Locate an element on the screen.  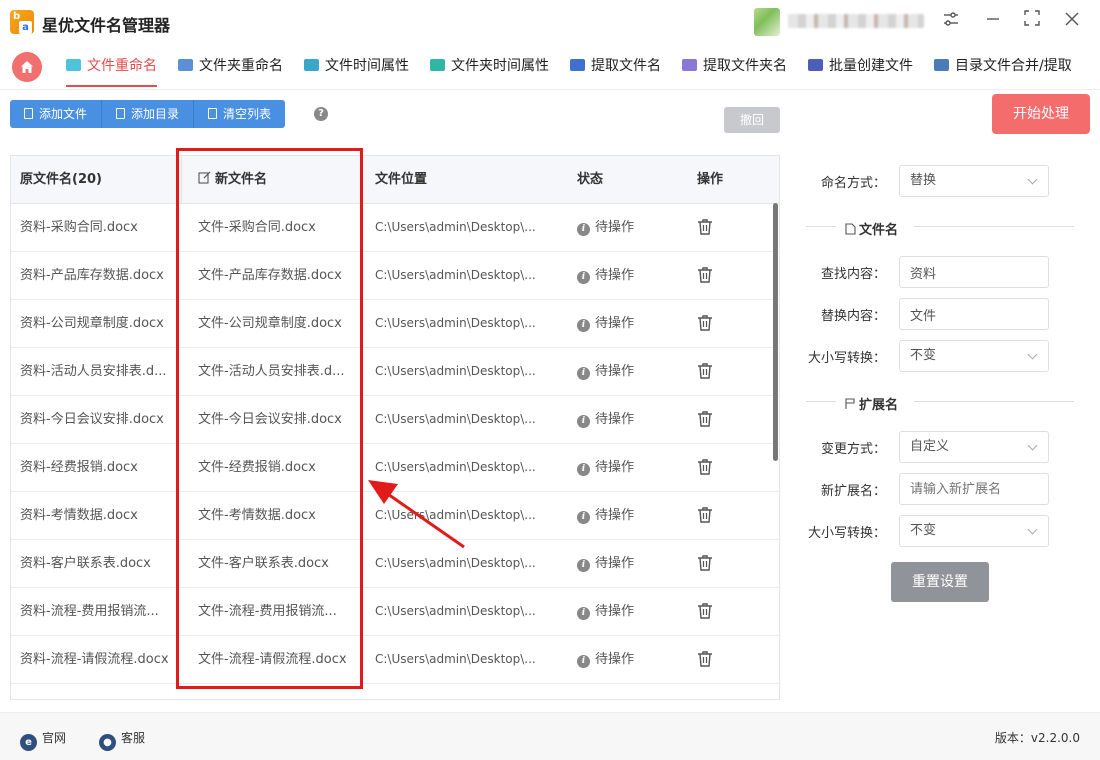
add-file-button: 添加文件 is located at coordinates (56, 114).